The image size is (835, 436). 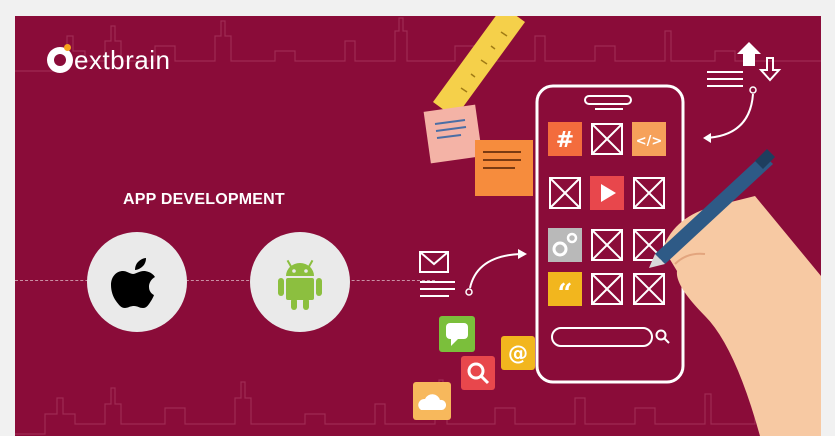 What do you see at coordinates (504, 168) in the screenshot?
I see `sticky-note-orange-icon` at bounding box center [504, 168].